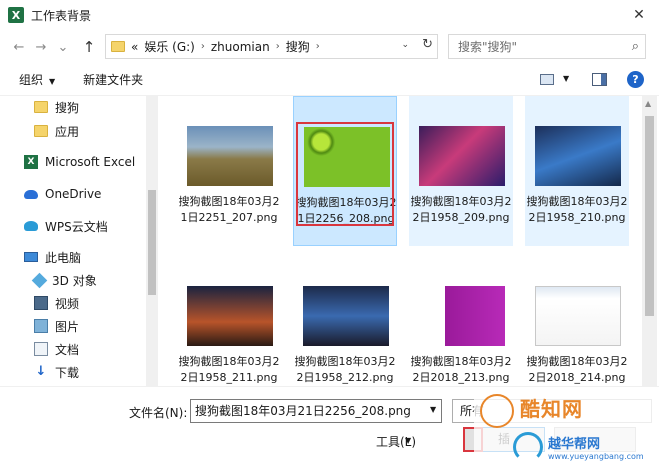 The image size is (659, 465). Describe the element at coordinates (461, 209) in the screenshot. I see `file-name: 搜狗截图18年03月22日1958_209.png` at that location.